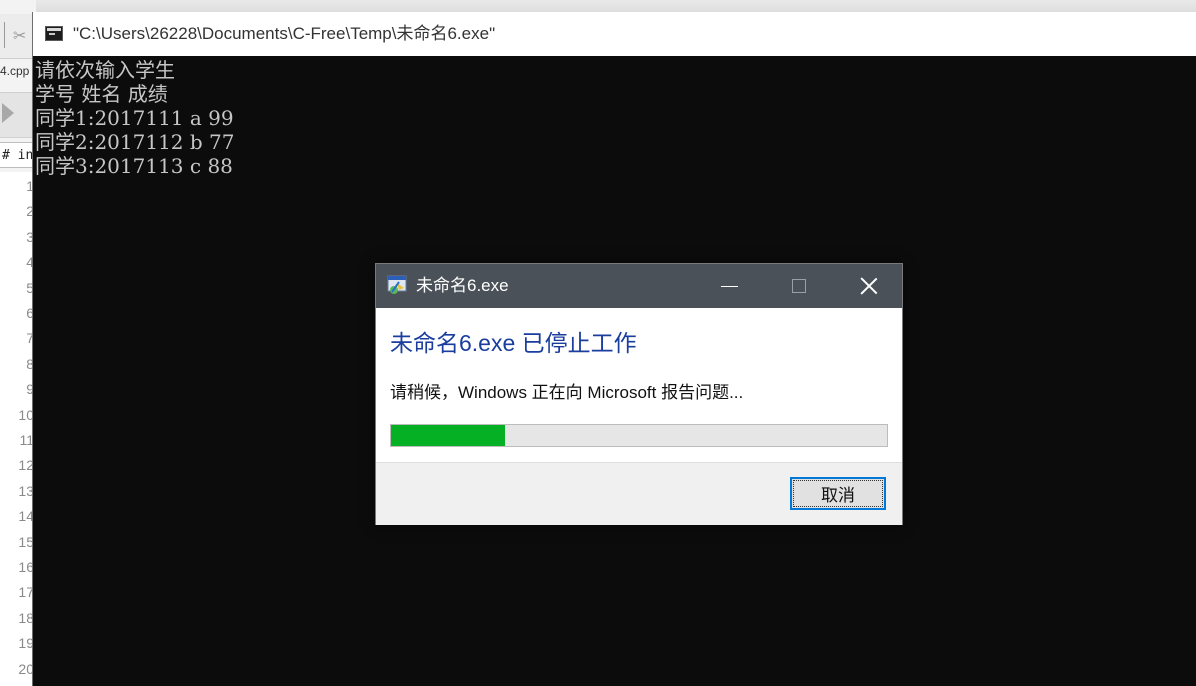 The width and height of the screenshot is (1196, 686). What do you see at coordinates (26, 541) in the screenshot?
I see `line-number: 15` at bounding box center [26, 541].